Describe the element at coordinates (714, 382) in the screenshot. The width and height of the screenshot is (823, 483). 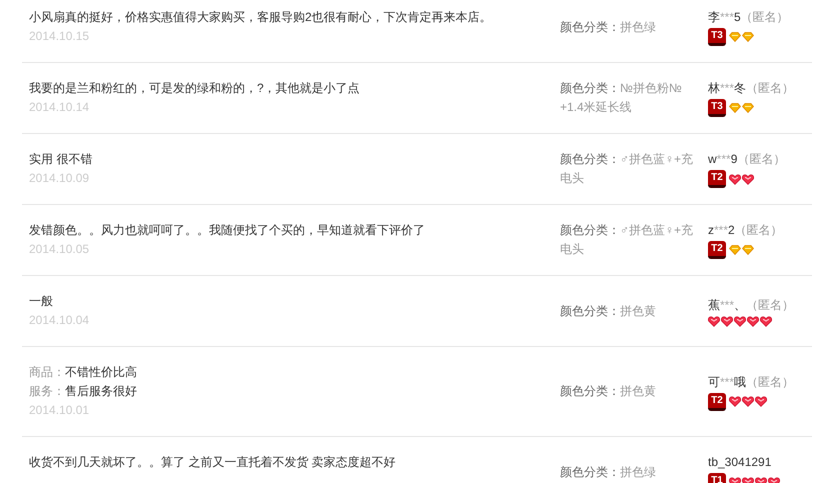
I see `user-name: 可` at that location.